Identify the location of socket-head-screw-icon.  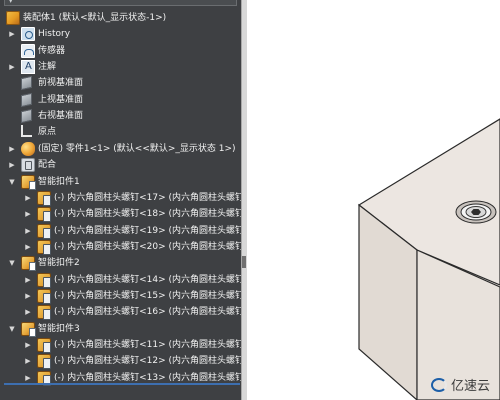
(476, 212).